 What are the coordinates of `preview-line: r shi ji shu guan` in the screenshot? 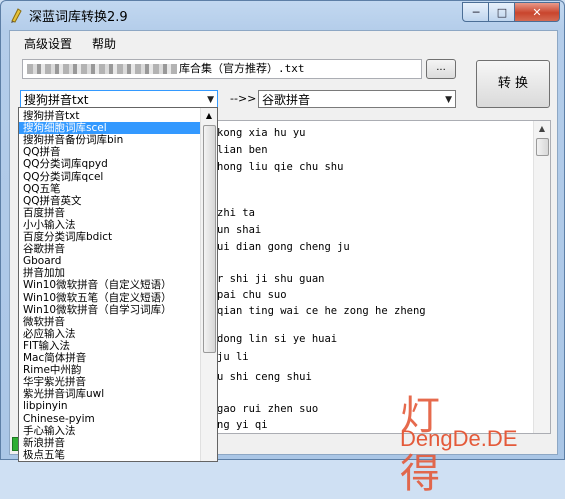 It's located at (271, 279).